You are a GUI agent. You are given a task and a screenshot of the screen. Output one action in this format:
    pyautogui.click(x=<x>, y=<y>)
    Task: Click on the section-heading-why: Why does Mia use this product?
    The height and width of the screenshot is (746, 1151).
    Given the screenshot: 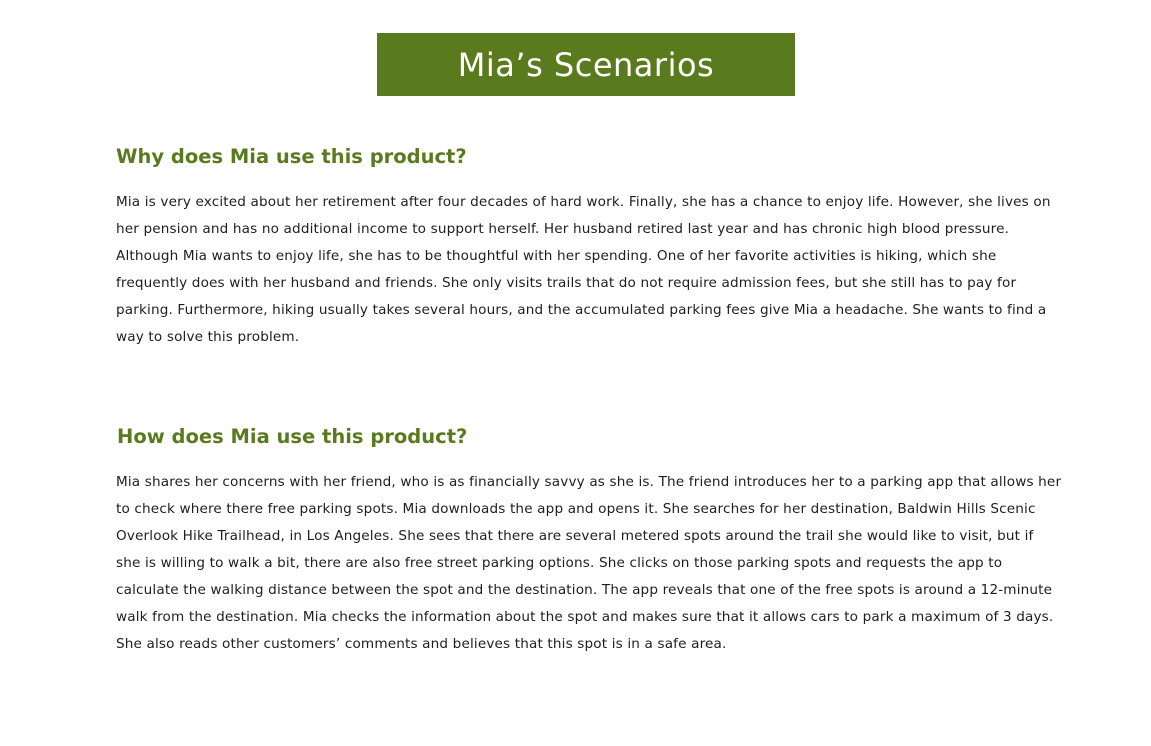 What is the action you would take?
    pyautogui.click(x=291, y=156)
    